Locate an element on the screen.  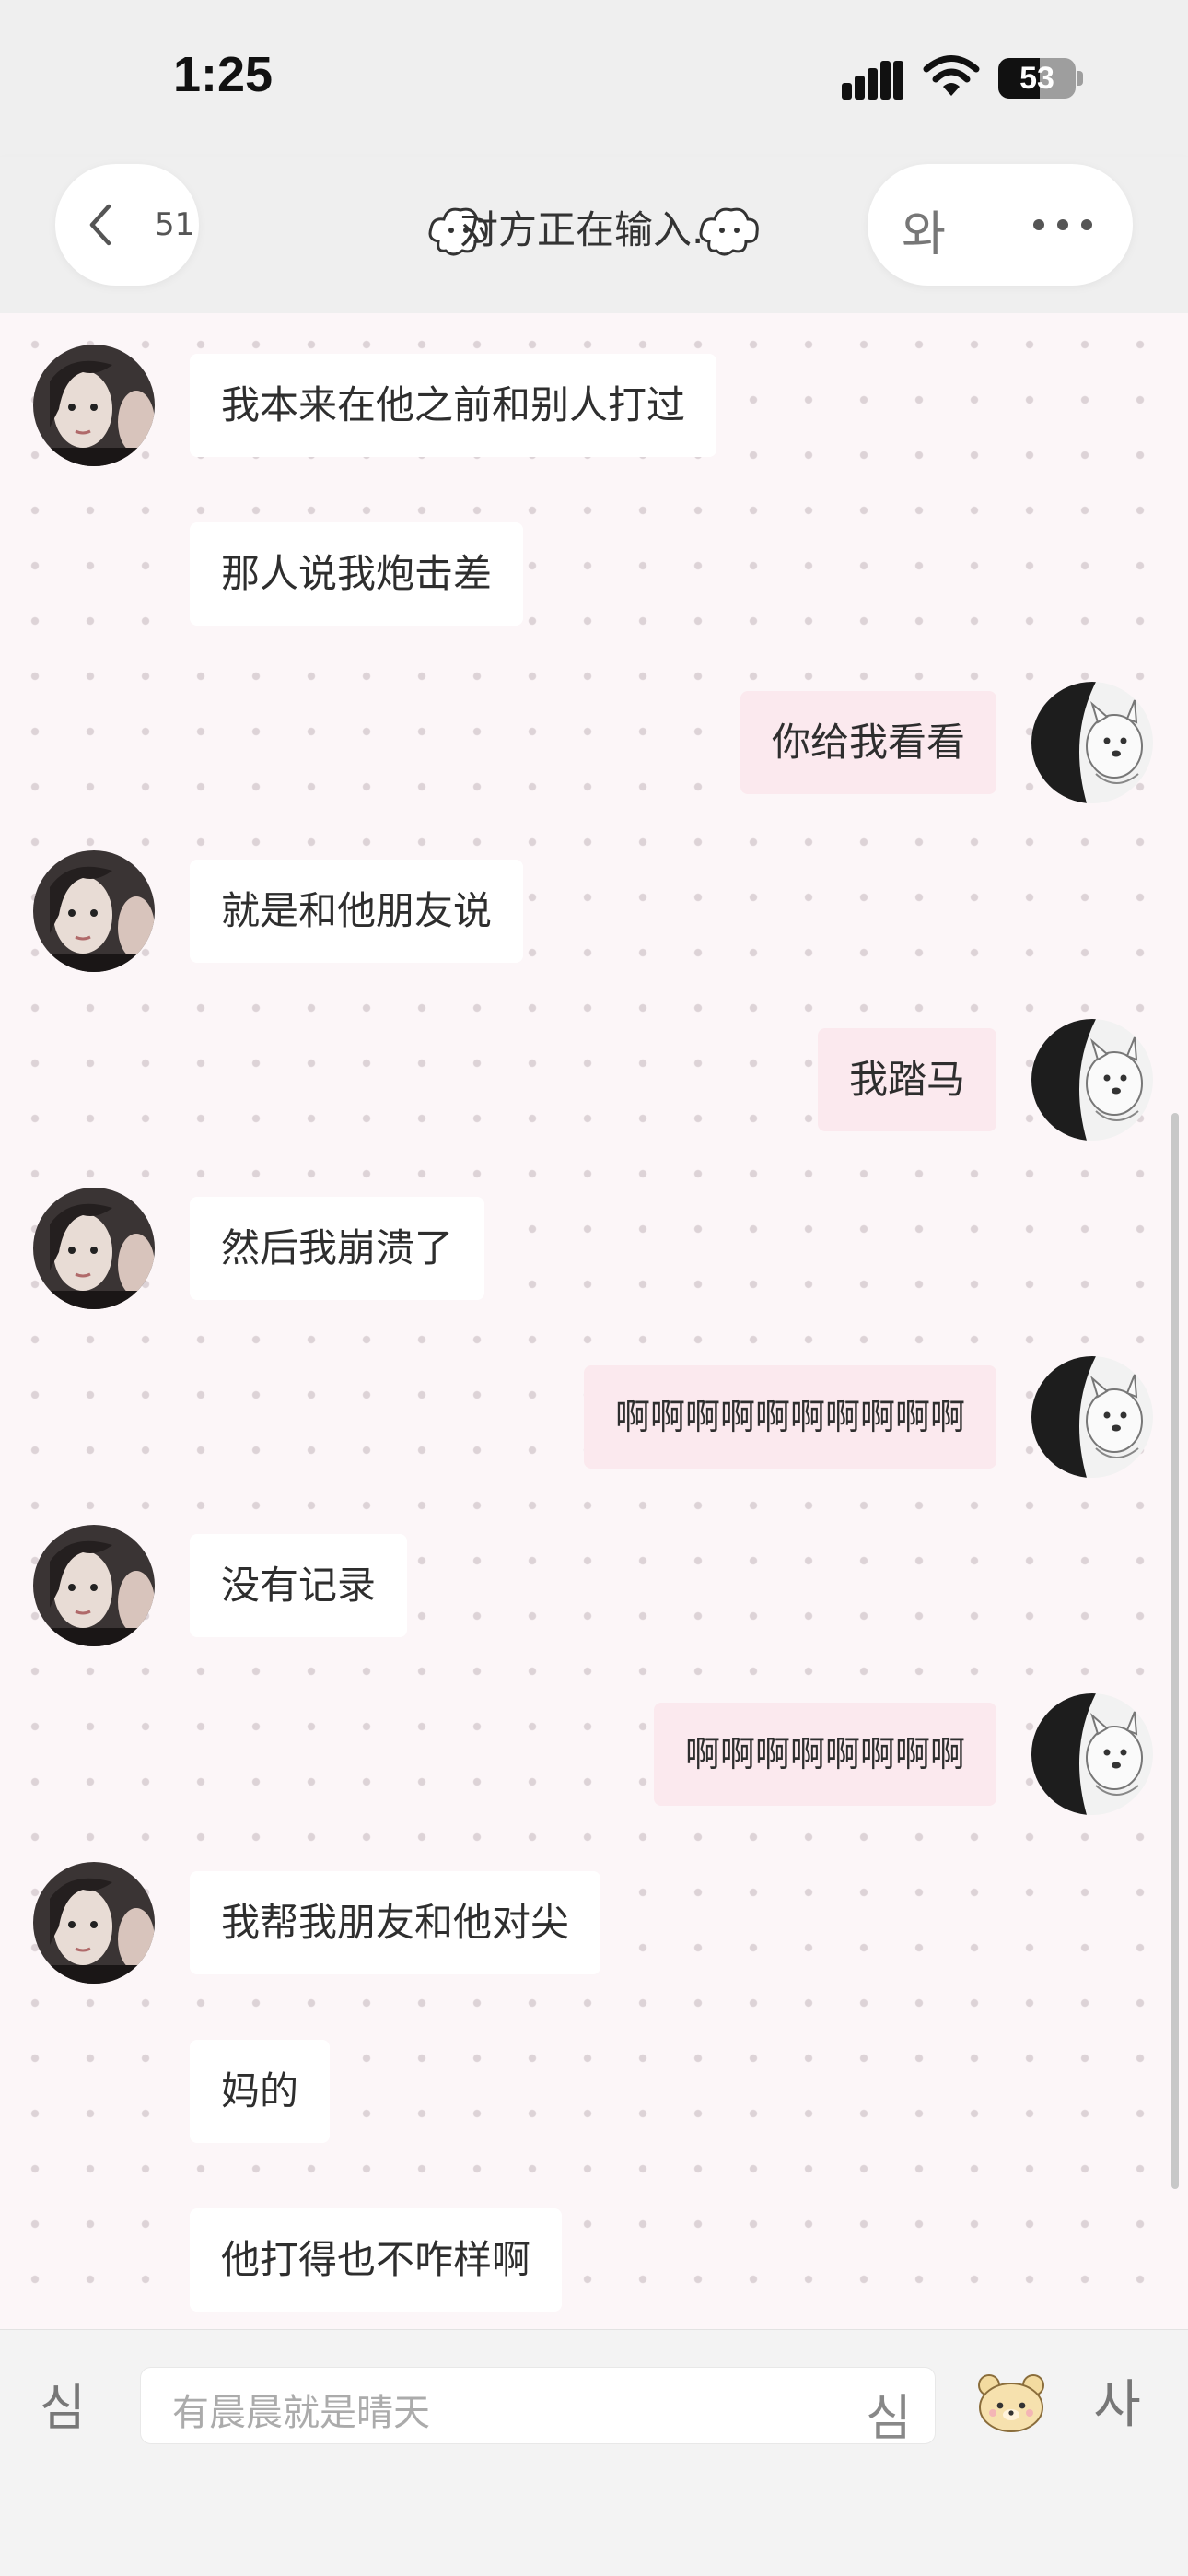
battery-tip is located at coordinates (1080, 78).